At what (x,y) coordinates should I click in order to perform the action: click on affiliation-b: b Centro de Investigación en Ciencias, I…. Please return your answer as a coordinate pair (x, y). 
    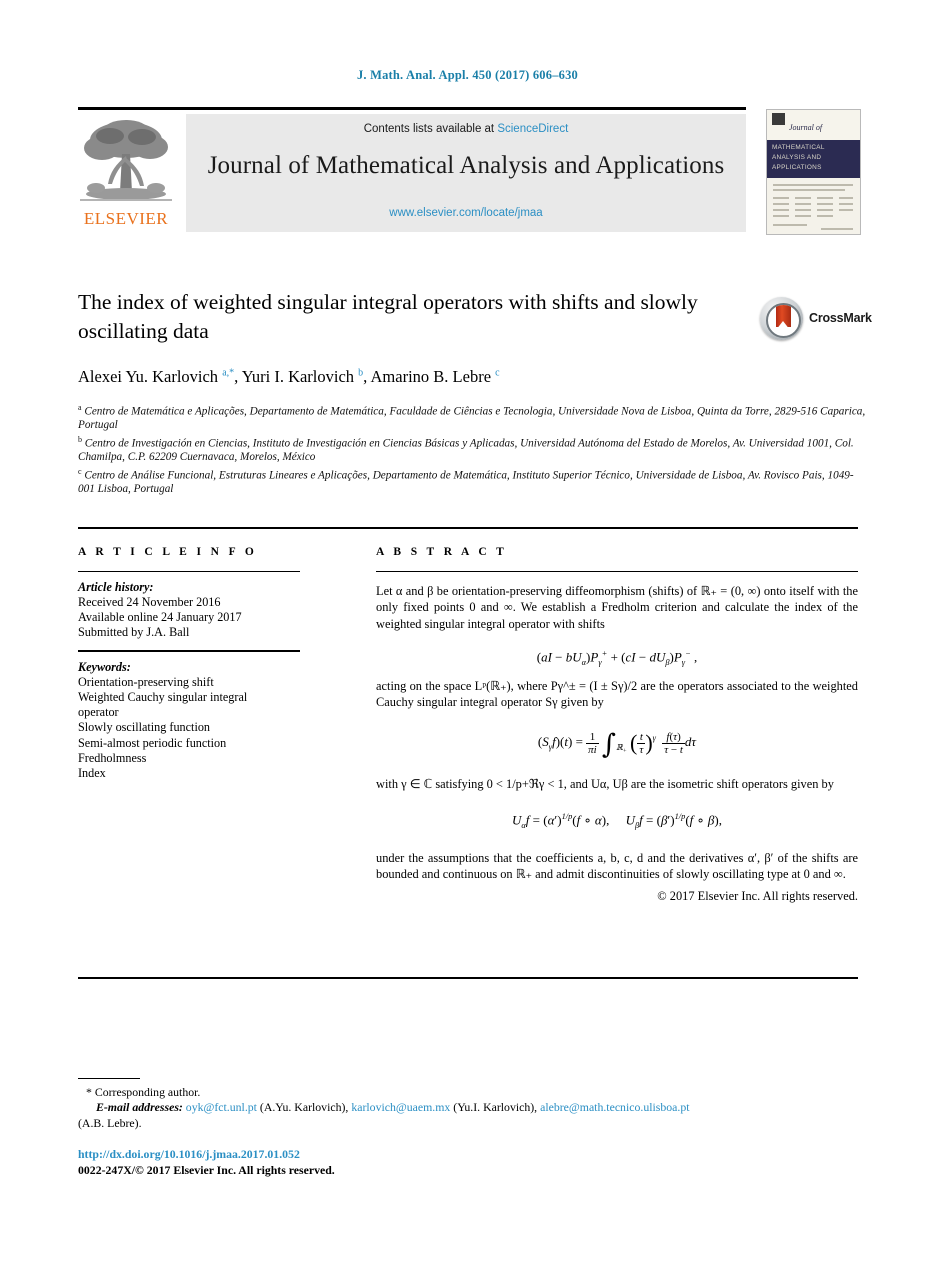
    Looking at the image, I should click on (466, 449).